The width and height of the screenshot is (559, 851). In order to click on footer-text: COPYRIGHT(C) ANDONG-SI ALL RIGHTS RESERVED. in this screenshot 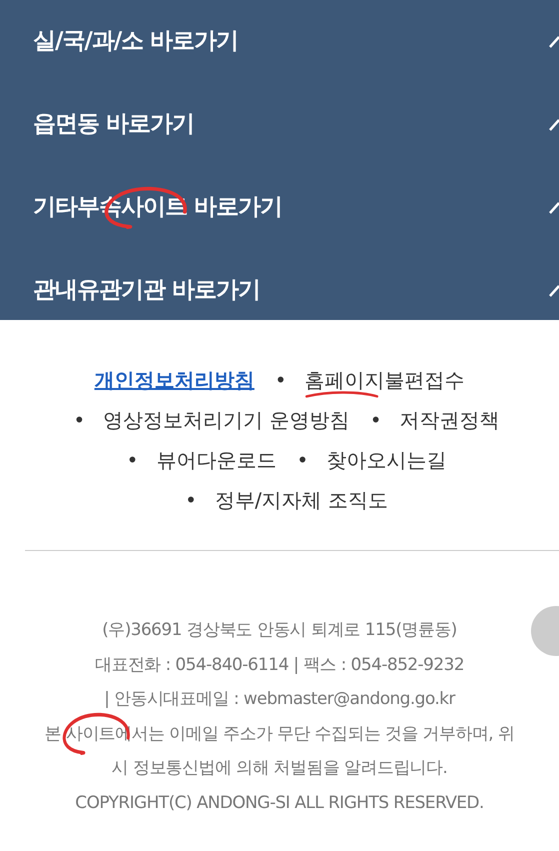, I will do `click(279, 802)`.